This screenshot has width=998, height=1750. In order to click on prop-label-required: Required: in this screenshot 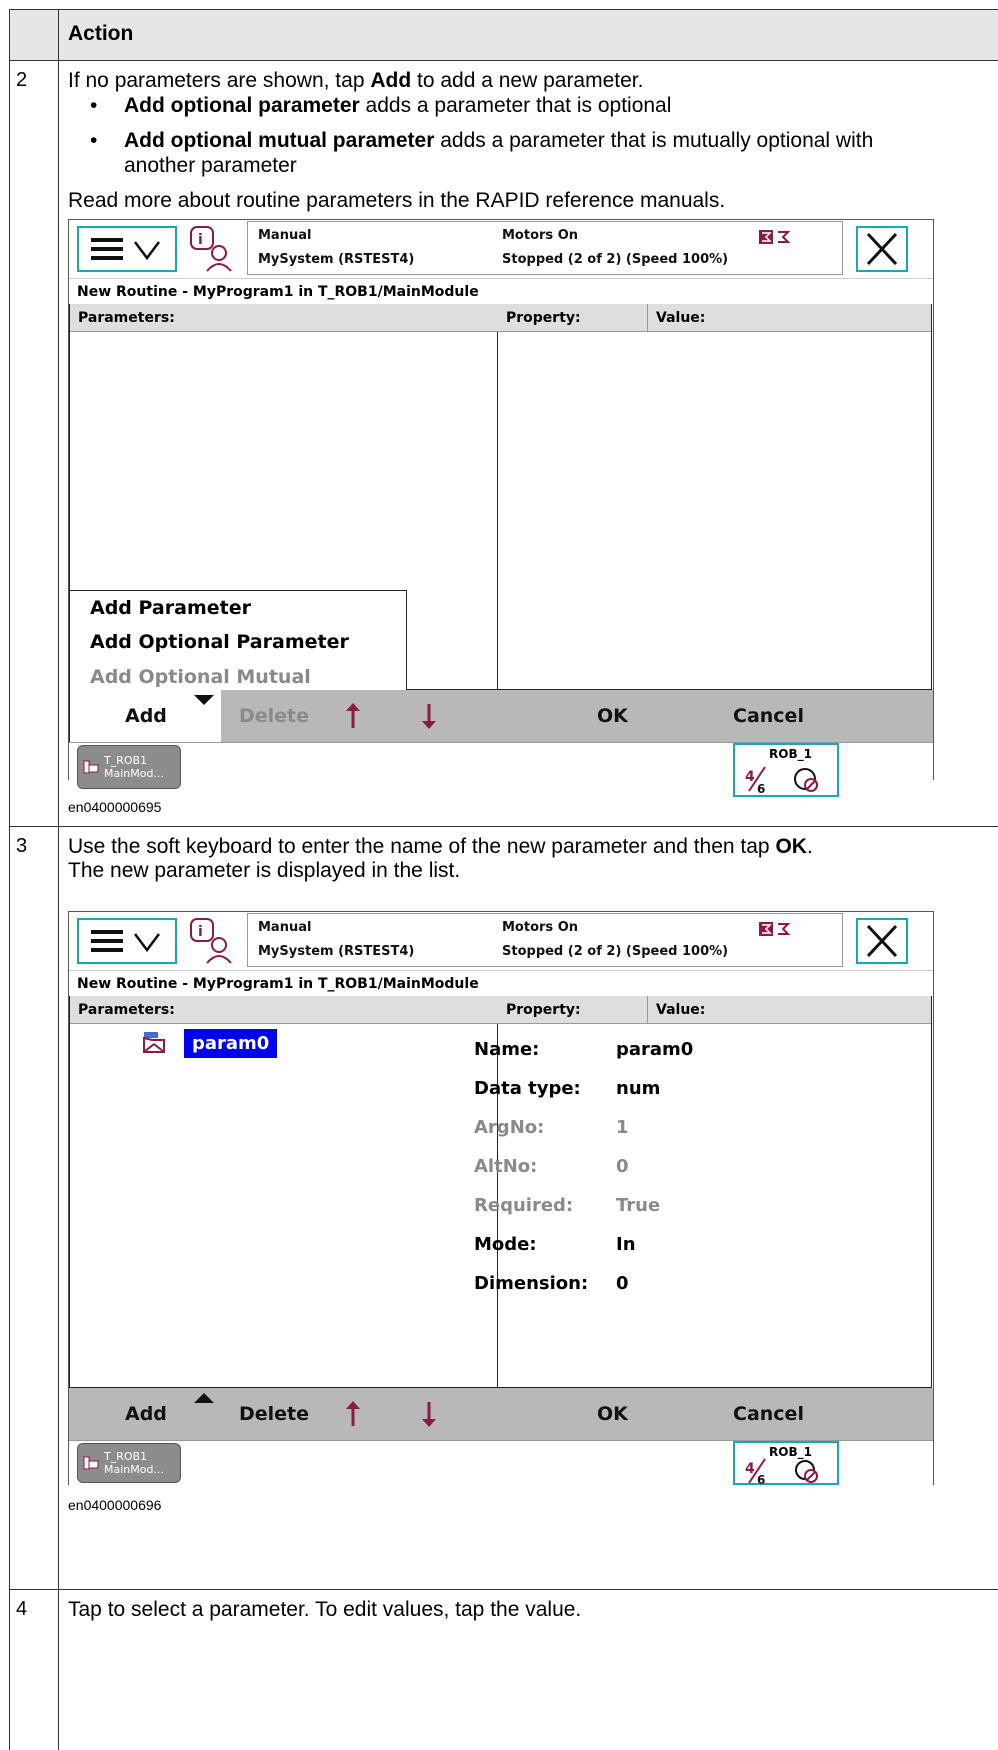, I will do `click(524, 1205)`.